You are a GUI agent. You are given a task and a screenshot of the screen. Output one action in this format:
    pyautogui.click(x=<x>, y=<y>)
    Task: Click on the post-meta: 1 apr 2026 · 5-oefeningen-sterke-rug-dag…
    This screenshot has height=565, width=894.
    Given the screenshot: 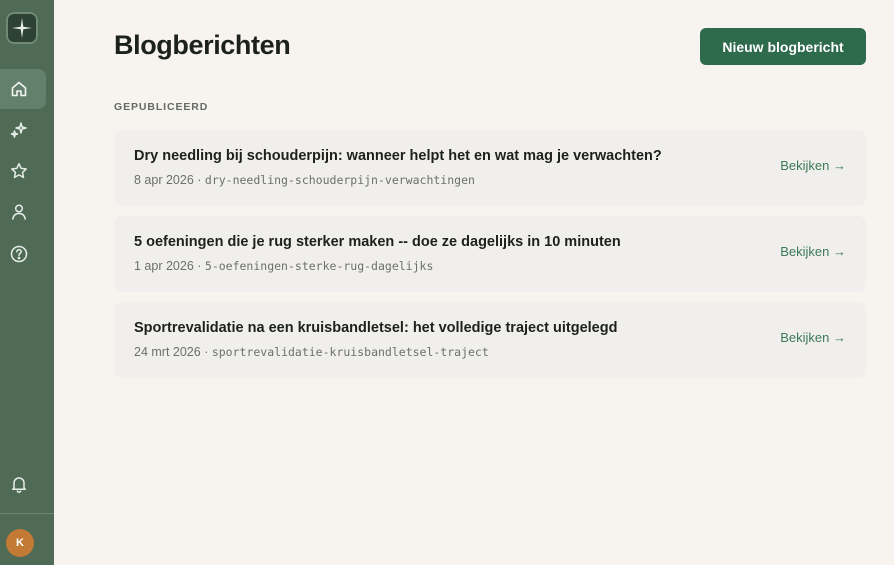 What is the action you would take?
    pyautogui.click(x=283, y=266)
    